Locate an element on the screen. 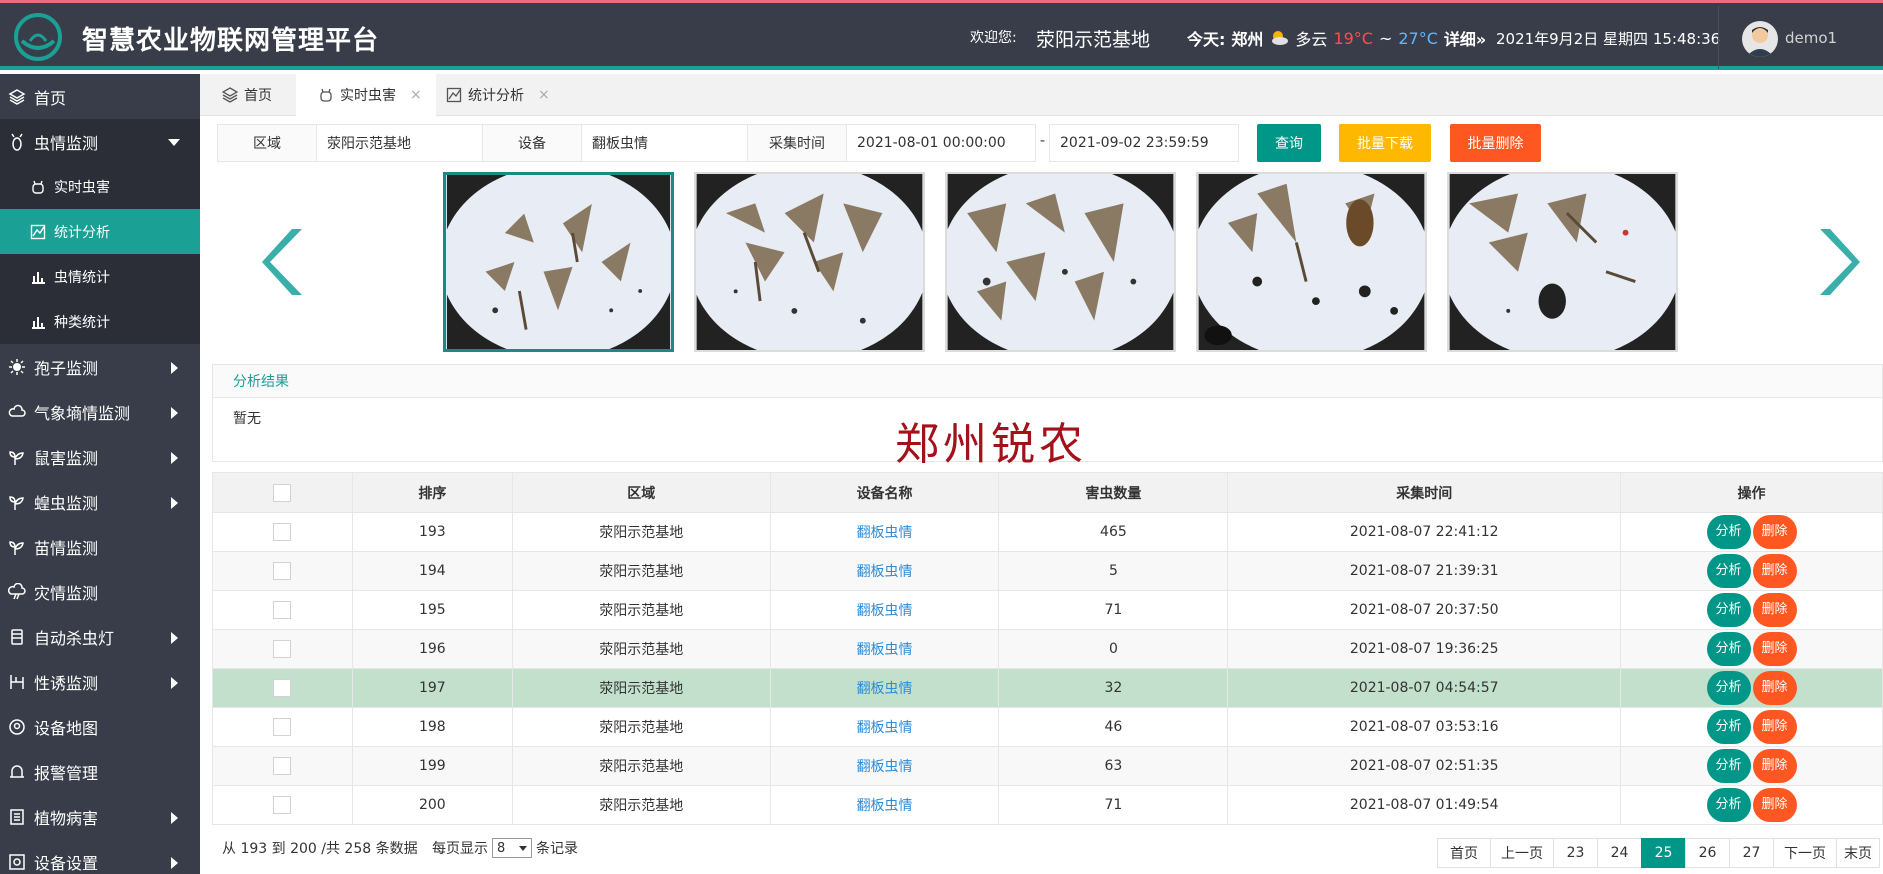  username: demo1 is located at coordinates (1811, 38).